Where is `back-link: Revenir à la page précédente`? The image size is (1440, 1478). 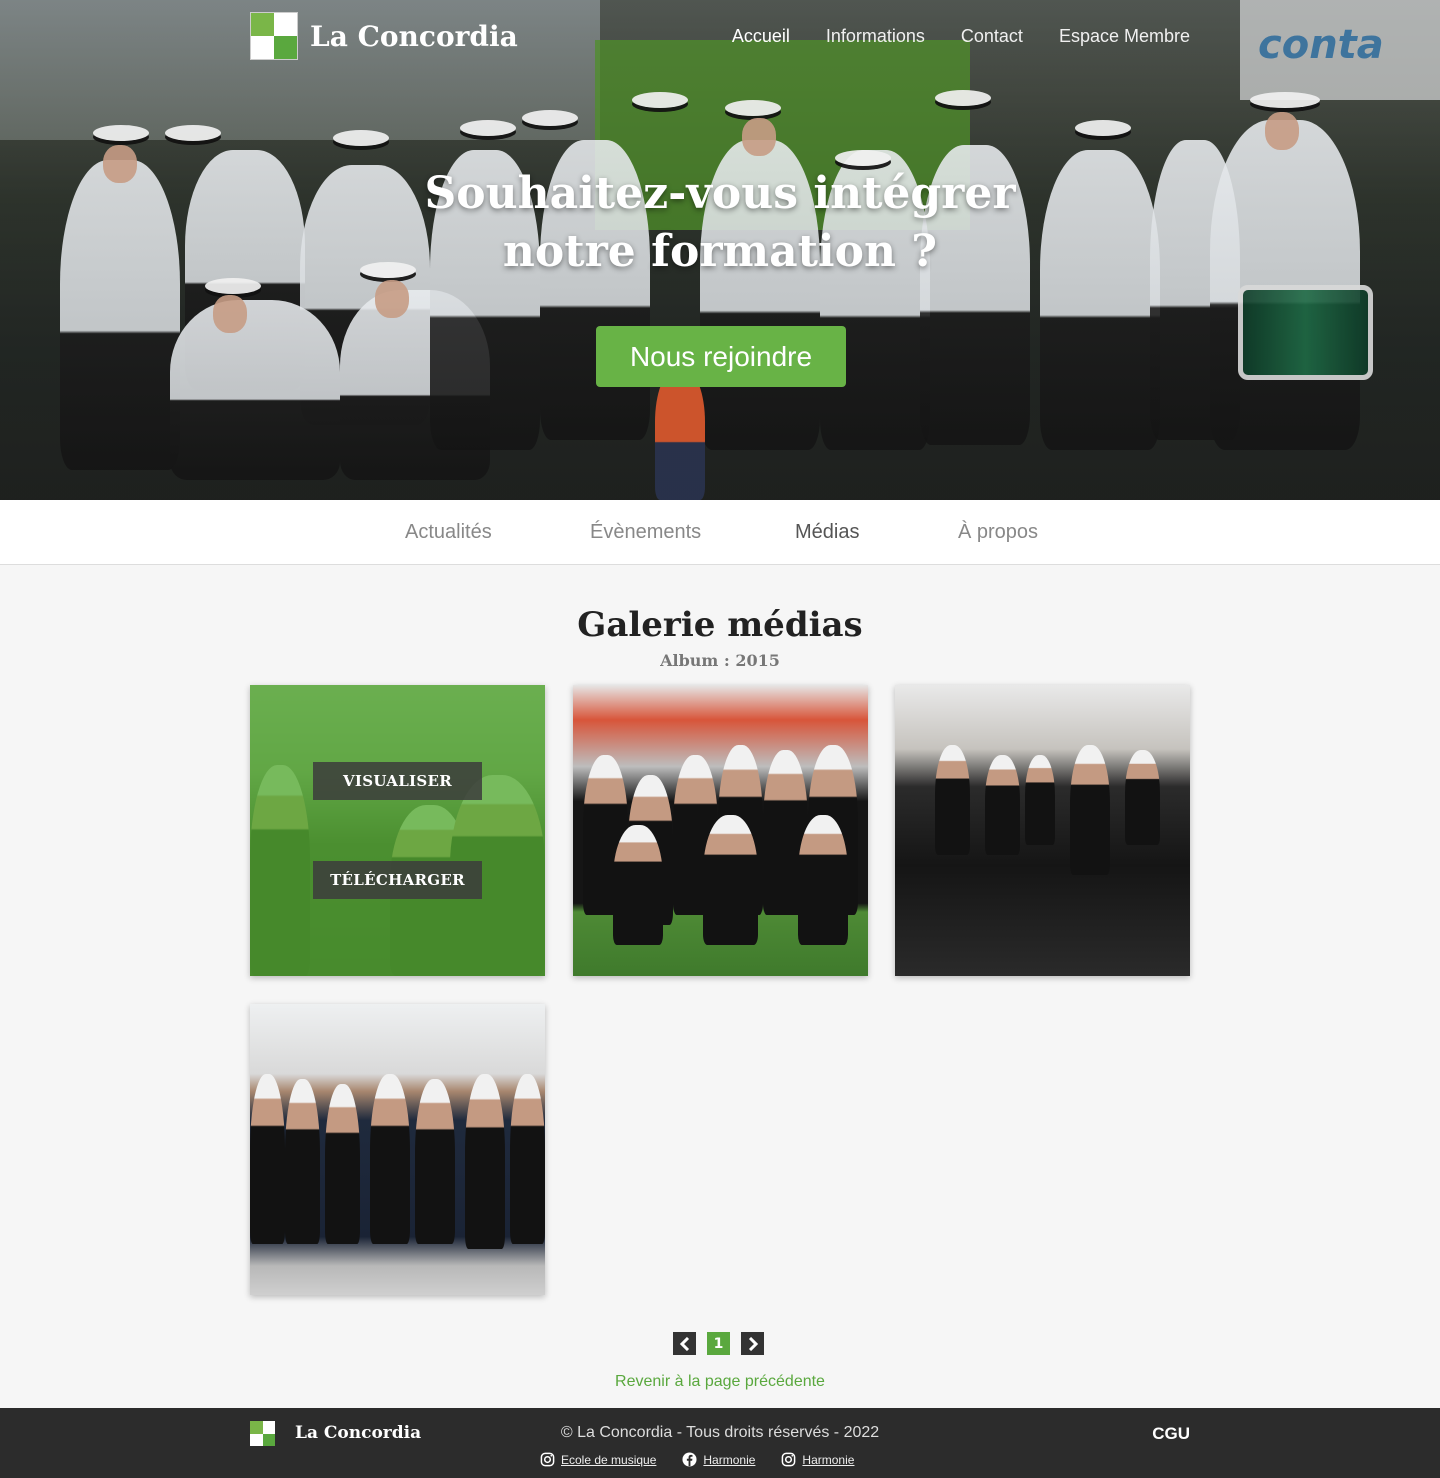
back-link: Revenir à la page précédente is located at coordinates (720, 1382).